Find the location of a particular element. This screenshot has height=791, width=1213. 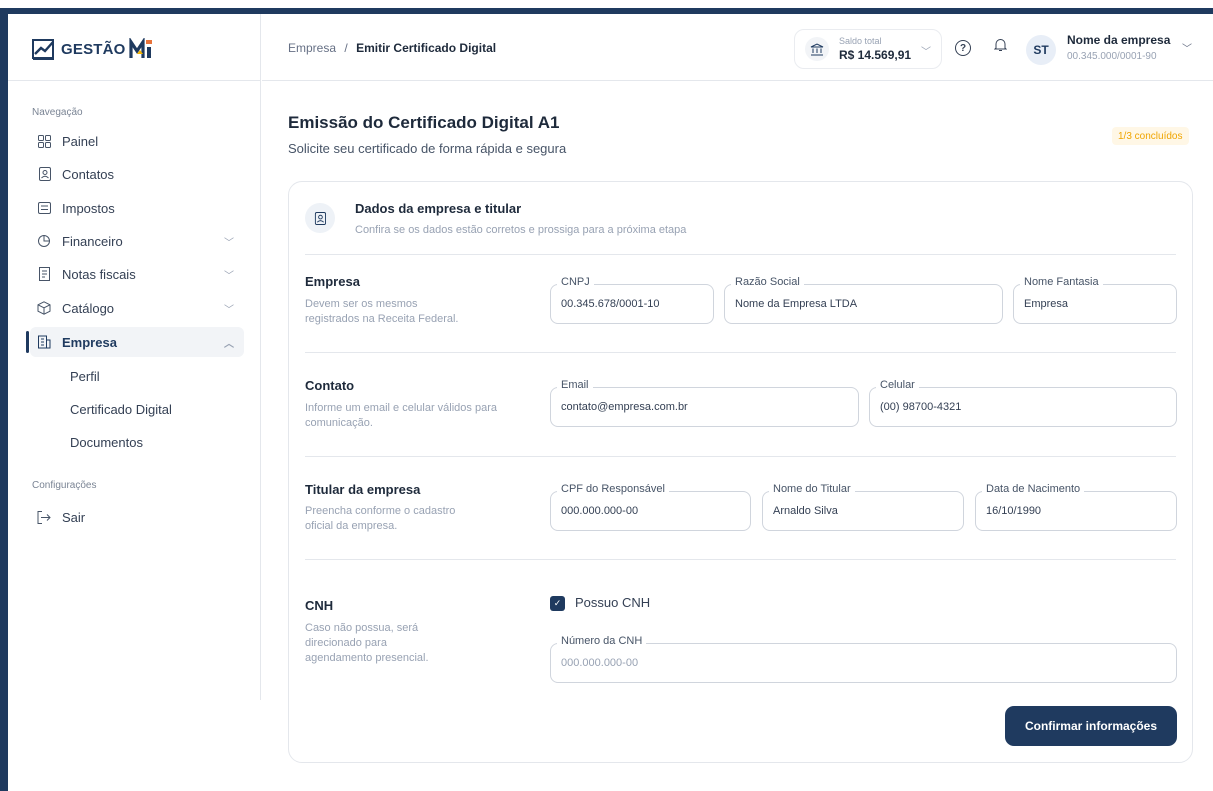

field-value: (00) 98700-4321 is located at coordinates (921, 407).